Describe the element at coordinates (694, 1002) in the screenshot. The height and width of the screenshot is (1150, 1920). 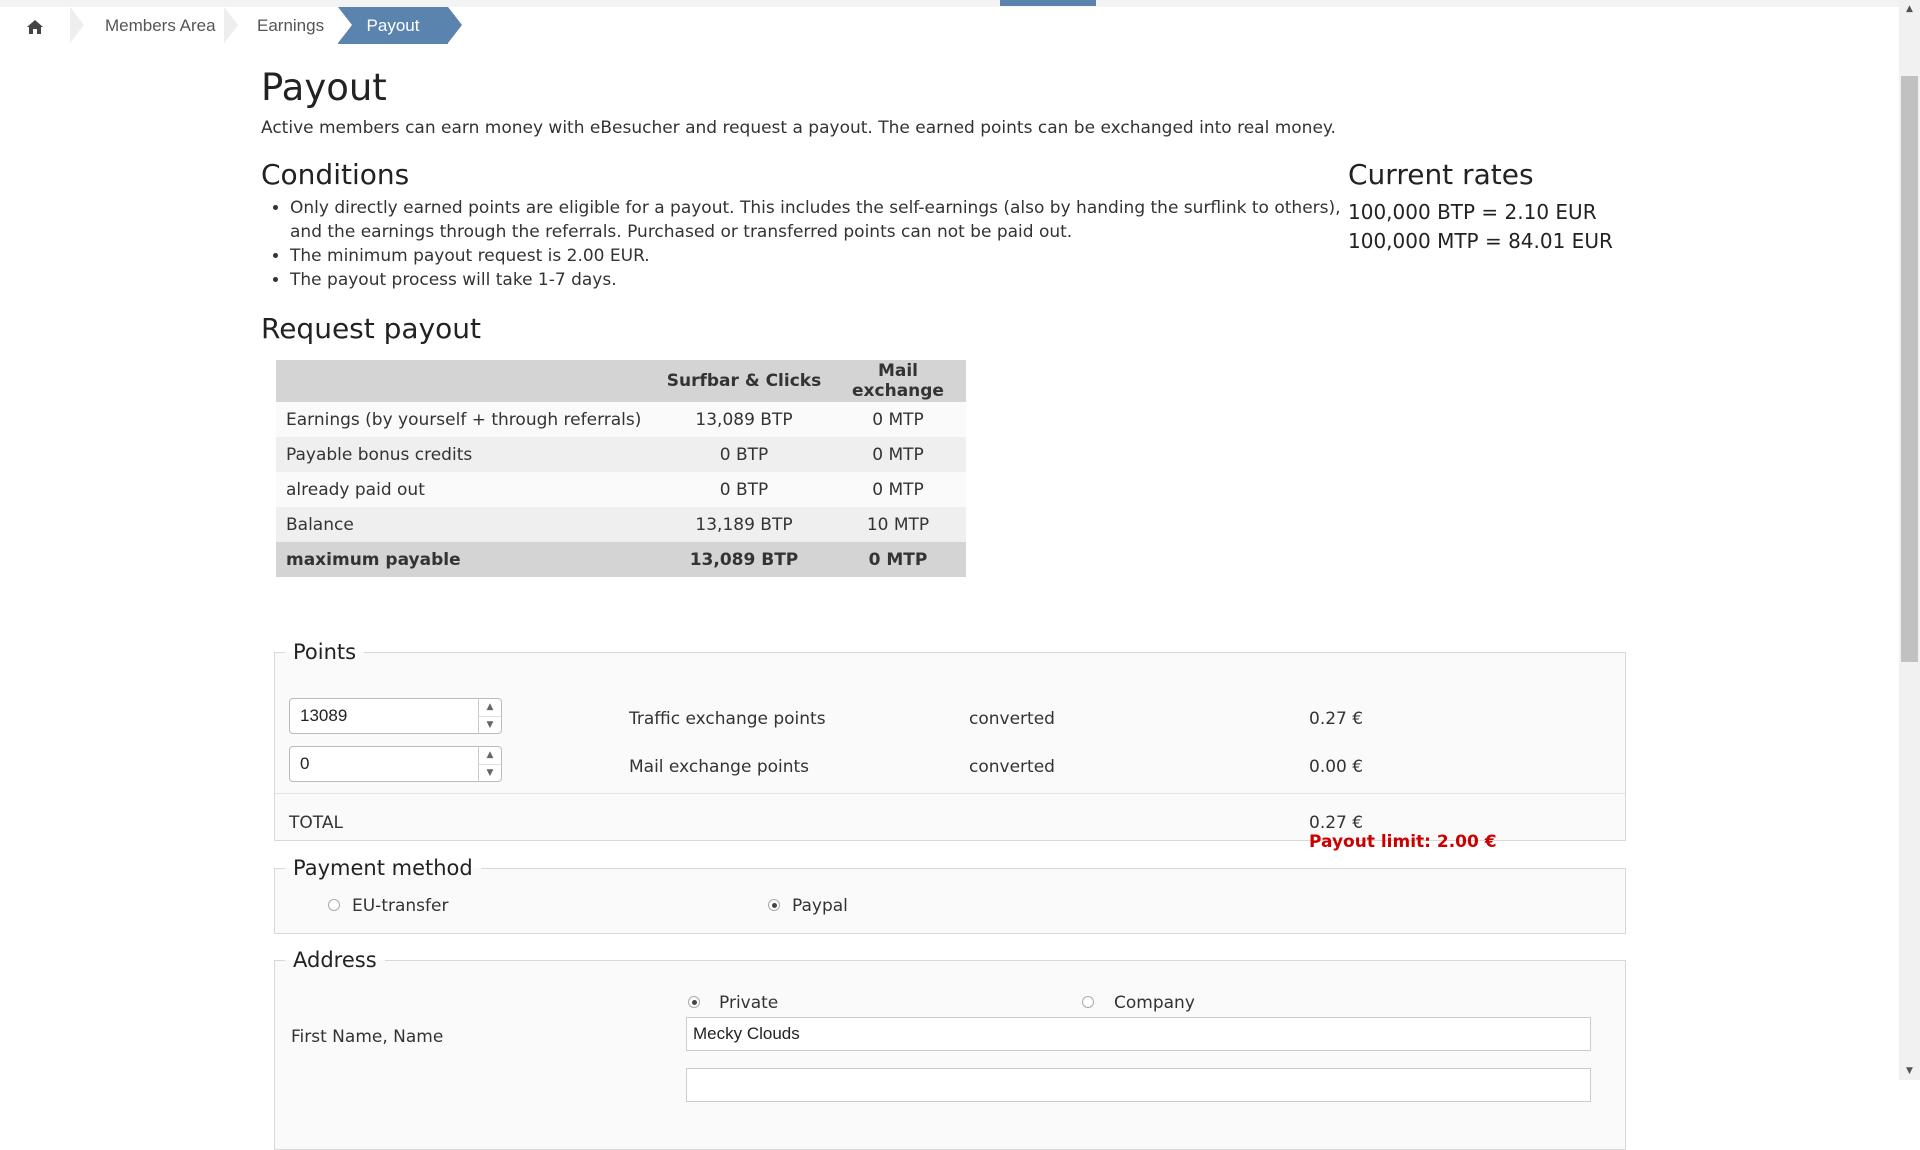
I see `private-radio` at that location.